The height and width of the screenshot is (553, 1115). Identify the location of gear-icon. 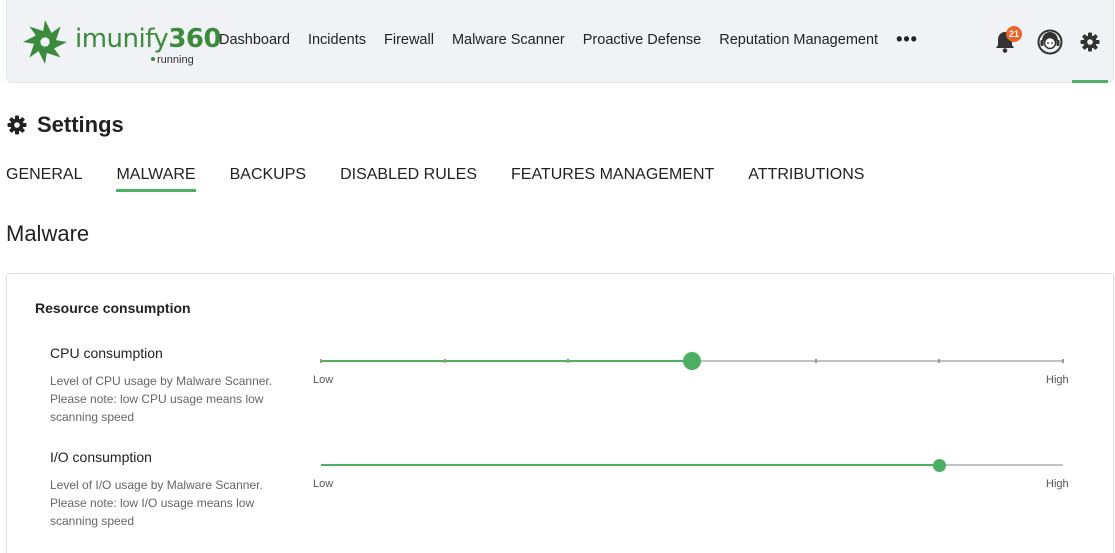
(1090, 42).